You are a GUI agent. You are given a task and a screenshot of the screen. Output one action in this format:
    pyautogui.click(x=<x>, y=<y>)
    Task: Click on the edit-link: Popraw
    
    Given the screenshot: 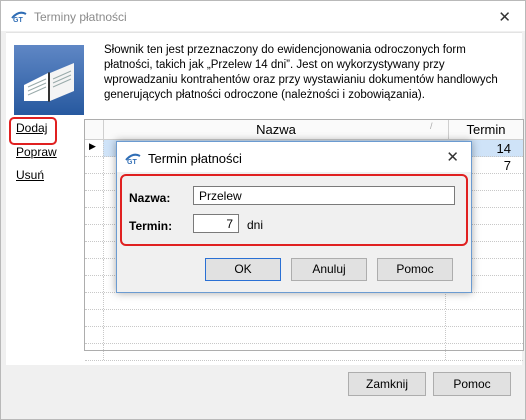 What is the action you would take?
    pyautogui.click(x=36, y=152)
    